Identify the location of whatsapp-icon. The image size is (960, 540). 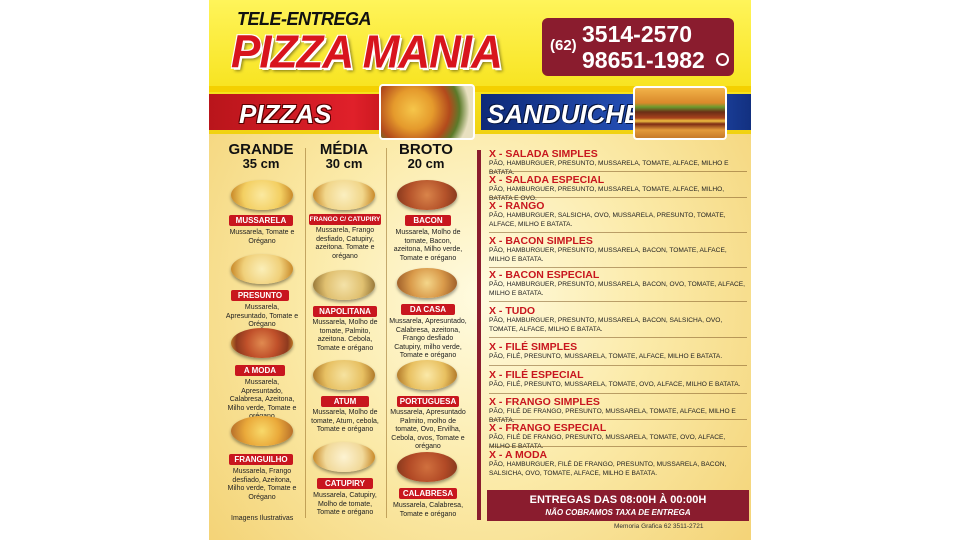
(722, 59).